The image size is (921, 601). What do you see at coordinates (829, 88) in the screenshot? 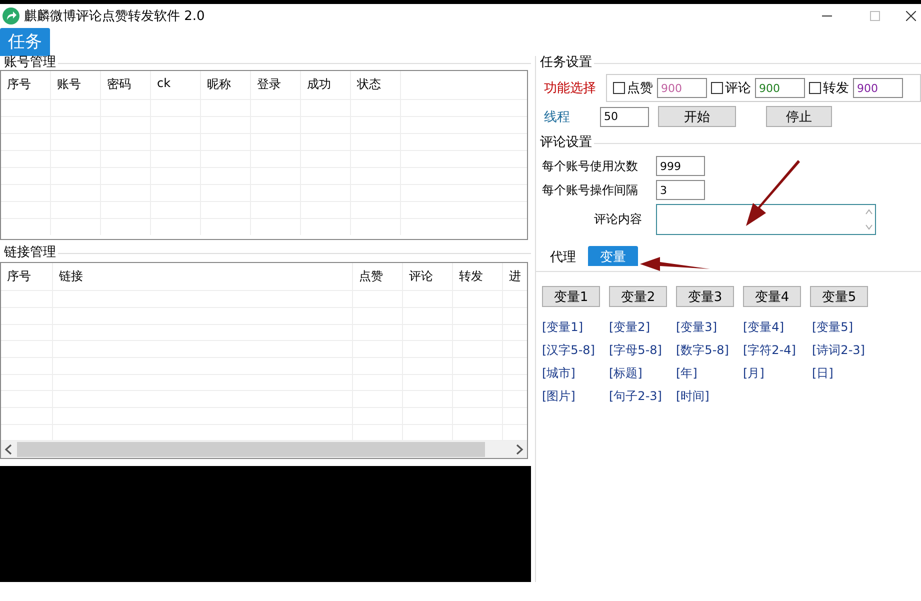
I see `checkbox: 转发` at bounding box center [829, 88].